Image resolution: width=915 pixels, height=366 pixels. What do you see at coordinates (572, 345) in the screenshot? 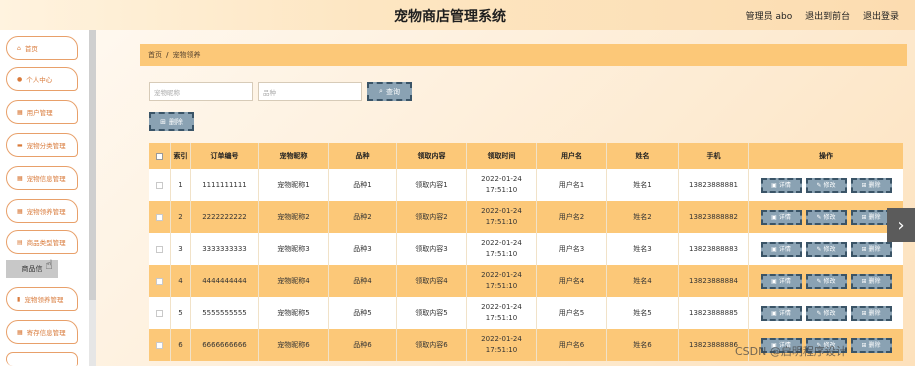
I see `cell-user: 用户名6` at bounding box center [572, 345].